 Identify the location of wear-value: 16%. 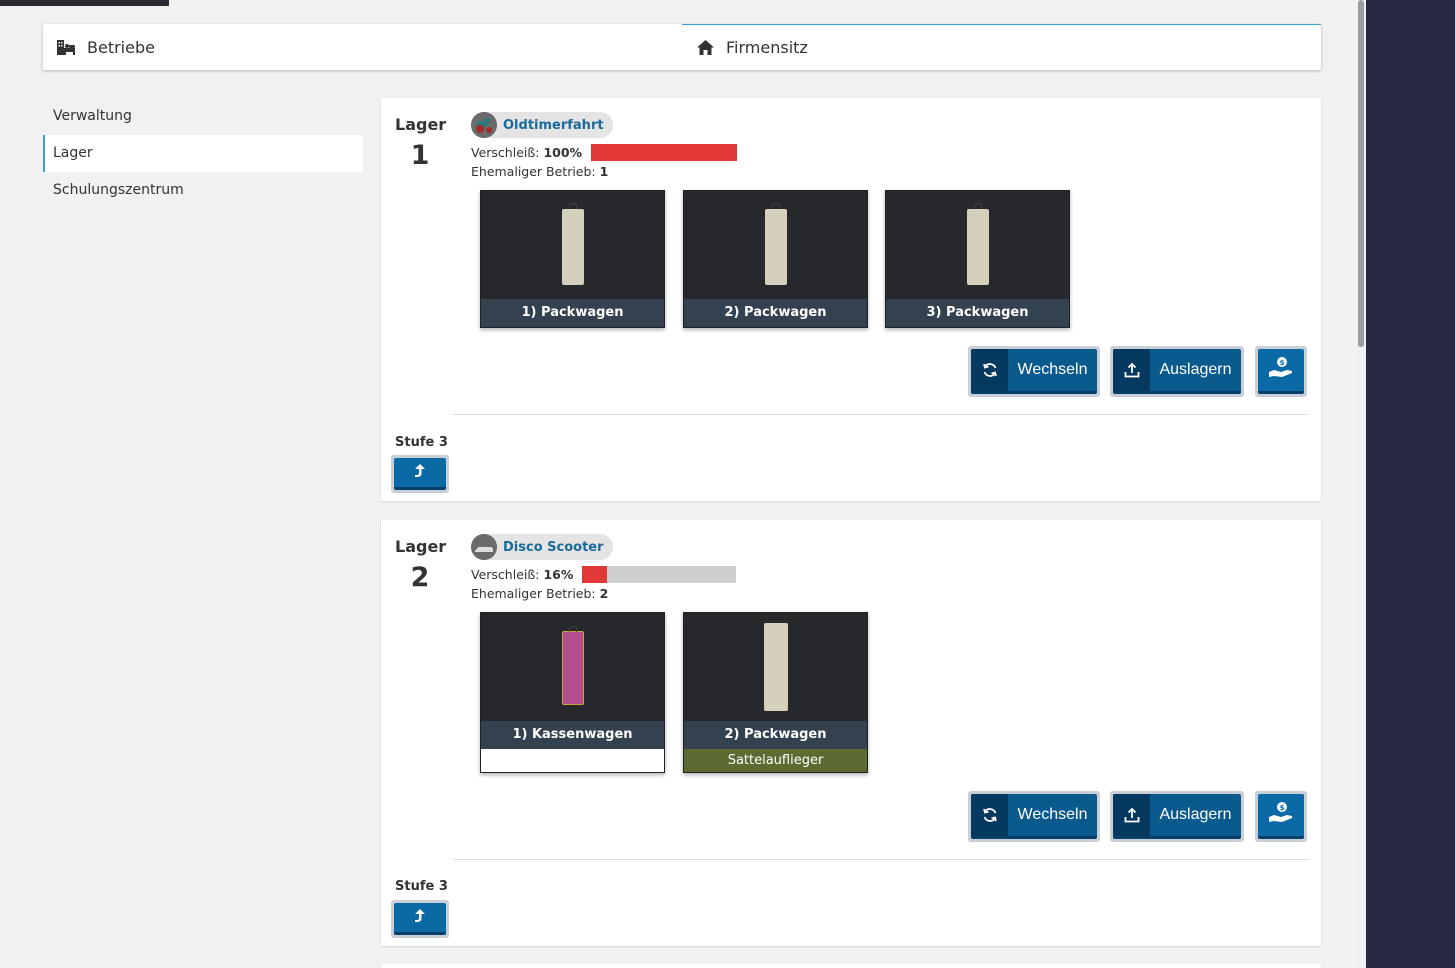
(558, 574).